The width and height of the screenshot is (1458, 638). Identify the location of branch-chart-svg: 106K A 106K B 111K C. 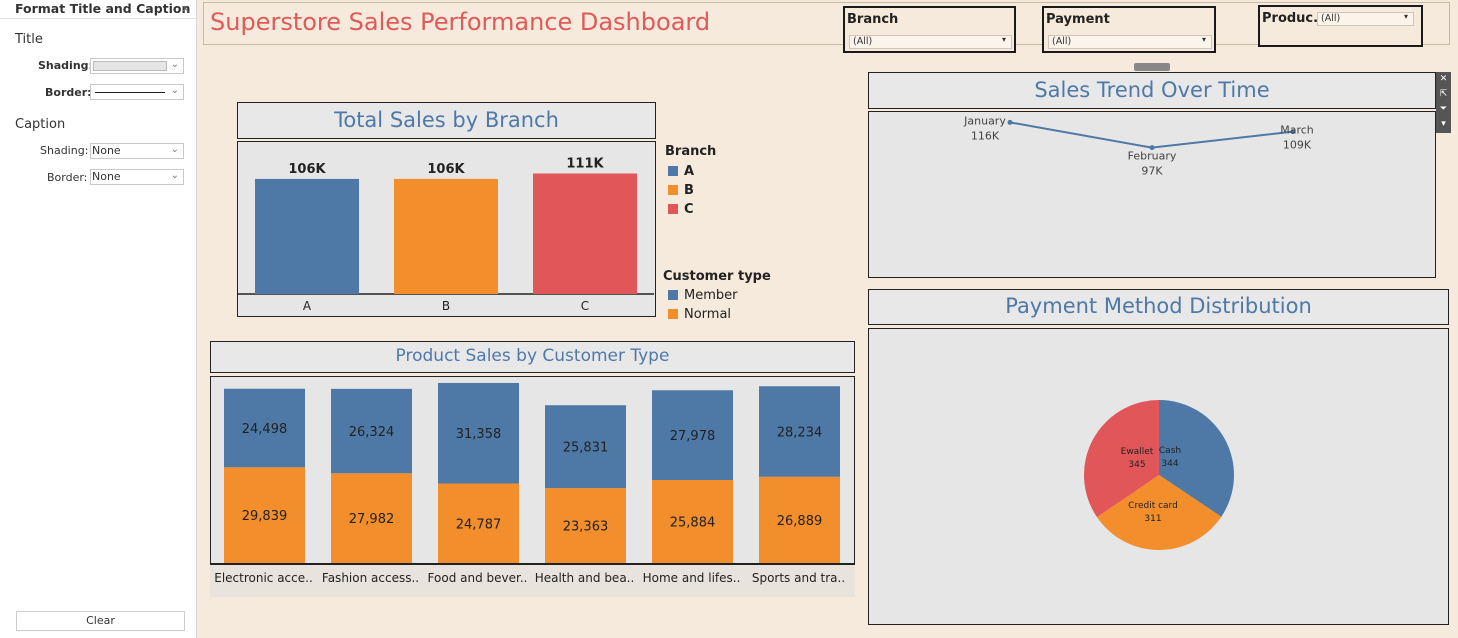
(446, 234).